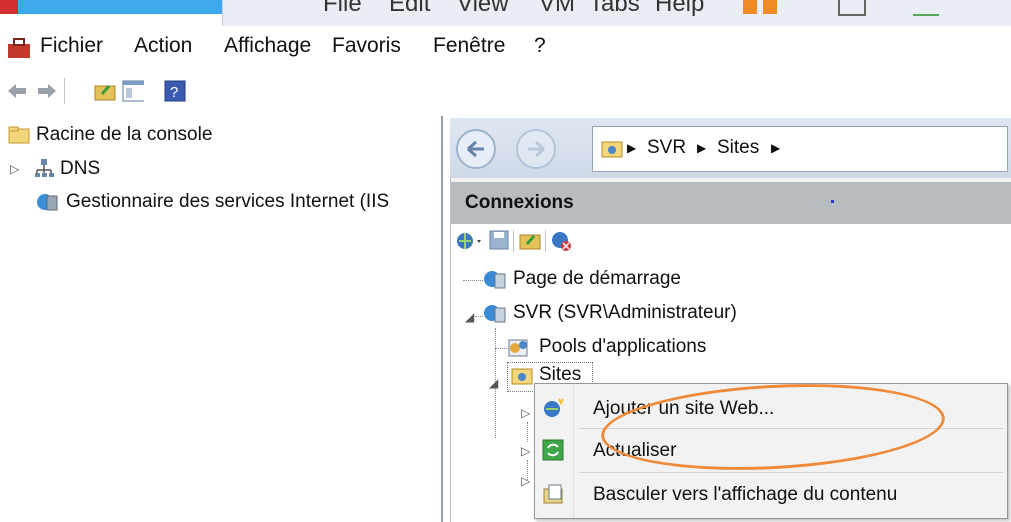 The height and width of the screenshot is (522, 1011). What do you see at coordinates (522, 376) in the screenshot?
I see `sites-icon` at bounding box center [522, 376].